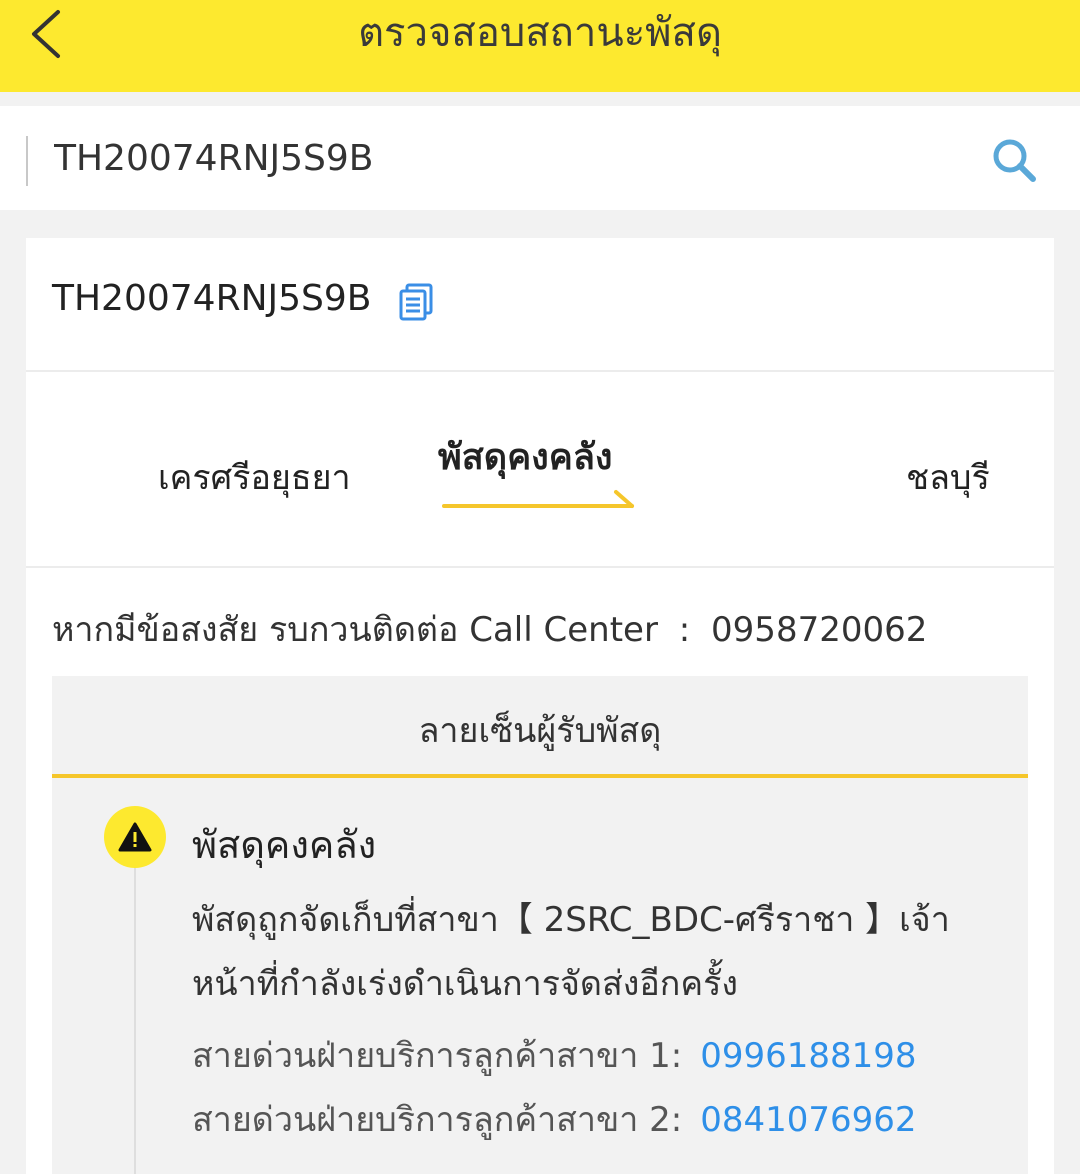 The height and width of the screenshot is (1174, 1080). I want to click on route-origin: เครศรีอยุธยา, so click(254, 478).